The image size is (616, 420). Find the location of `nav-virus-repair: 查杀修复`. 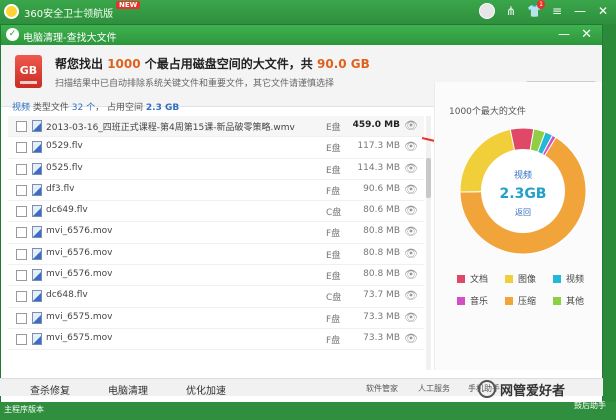

nav-virus-repair: 查杀修复 is located at coordinates (50, 389).